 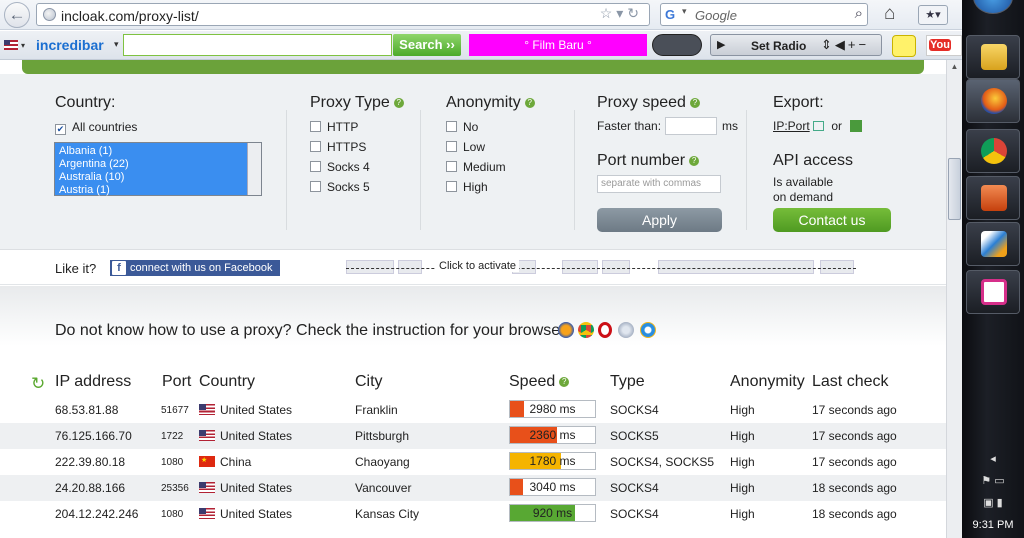 What do you see at coordinates (340, 187) in the screenshot?
I see `type-socks5-checkbox: Socks 5` at bounding box center [340, 187].